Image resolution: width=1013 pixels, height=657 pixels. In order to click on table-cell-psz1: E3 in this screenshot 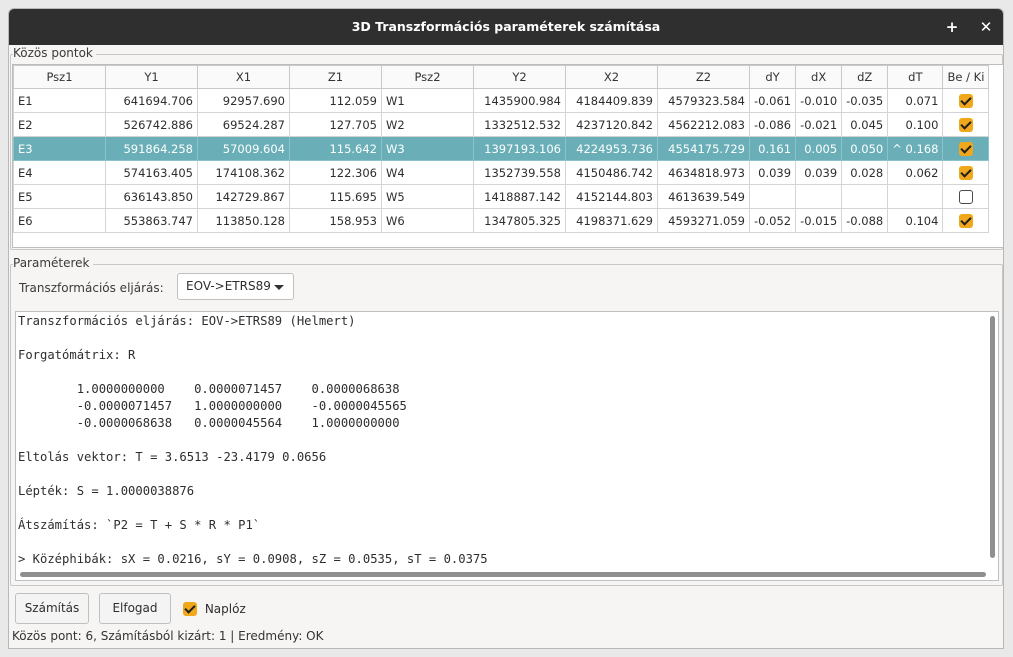, I will do `click(59, 148)`.